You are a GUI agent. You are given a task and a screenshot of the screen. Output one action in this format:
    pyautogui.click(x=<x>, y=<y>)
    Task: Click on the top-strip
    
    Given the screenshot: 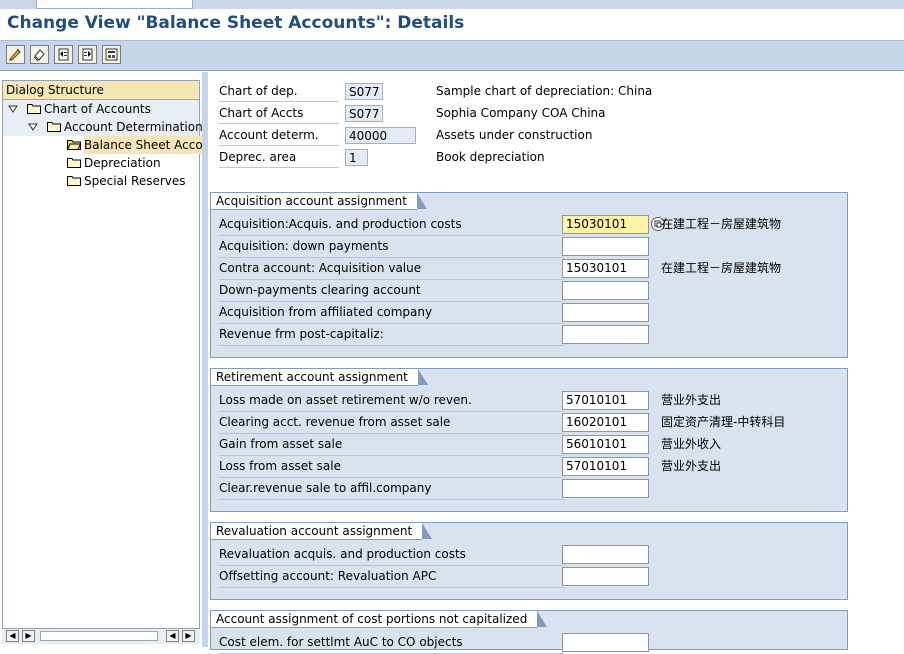 What is the action you would take?
    pyautogui.click(x=452, y=4)
    